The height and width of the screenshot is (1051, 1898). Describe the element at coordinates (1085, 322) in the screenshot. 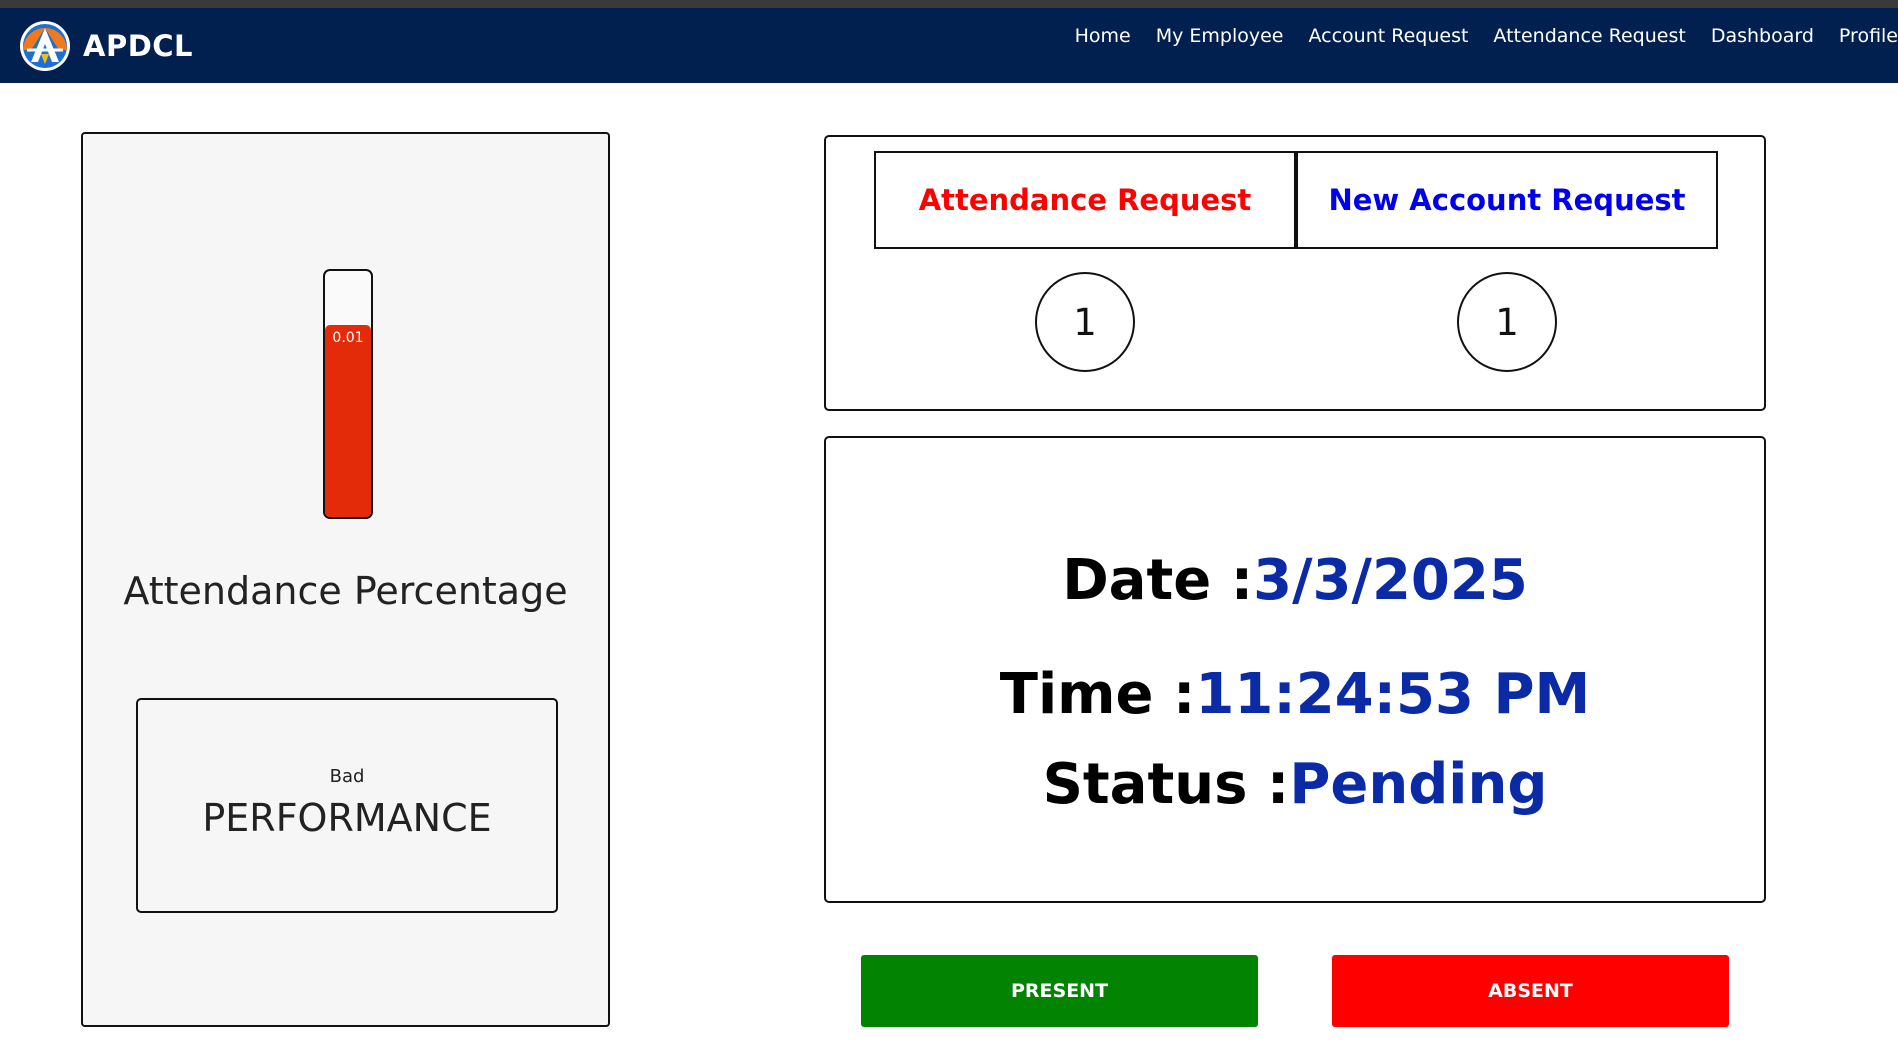

I see `attendance-request-count: 1` at that location.